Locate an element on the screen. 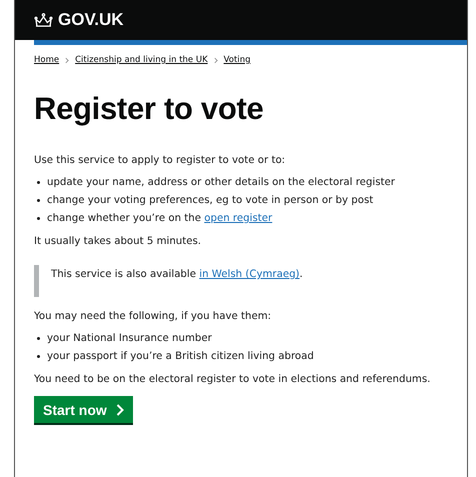 Image resolution: width=476 pixels, height=477 pixels. inset-bar is located at coordinates (36, 281).